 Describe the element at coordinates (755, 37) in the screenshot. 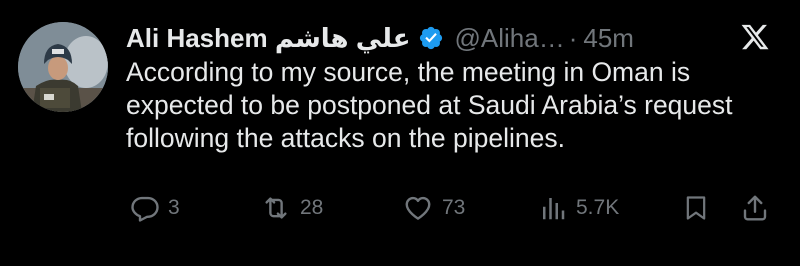

I see `x-logo-icon` at that location.